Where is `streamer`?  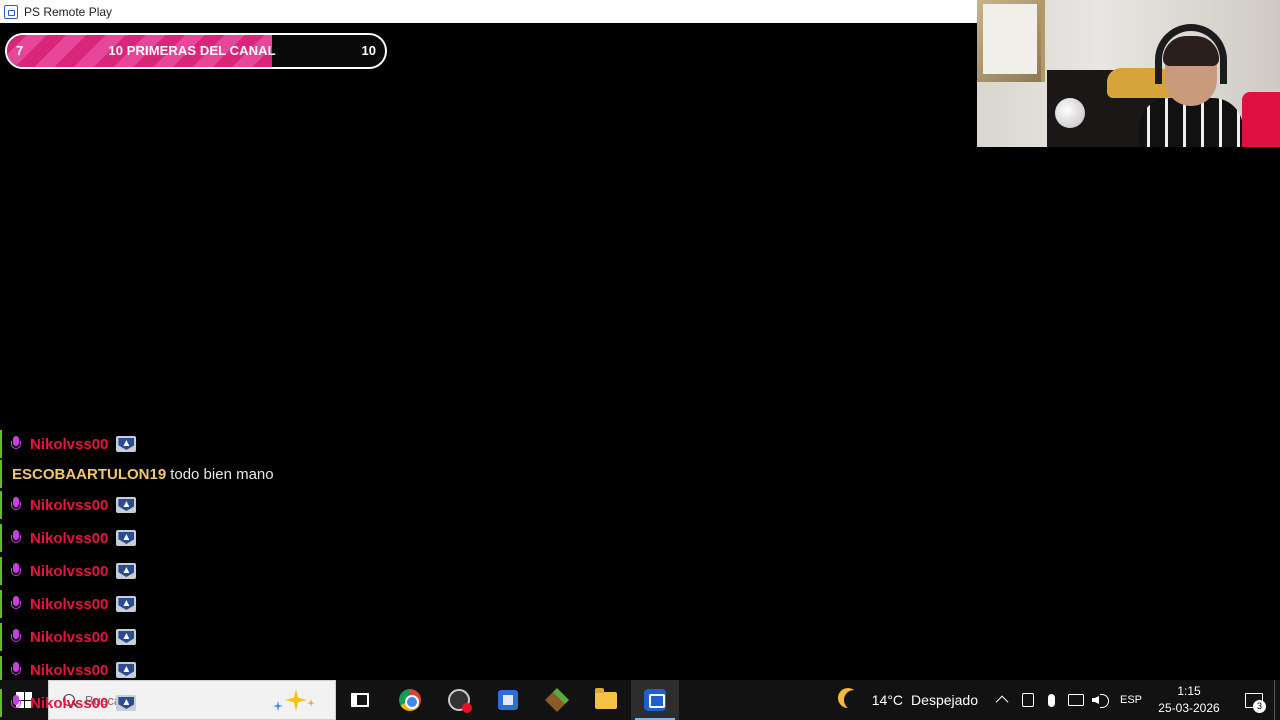 streamer is located at coordinates (1191, 85).